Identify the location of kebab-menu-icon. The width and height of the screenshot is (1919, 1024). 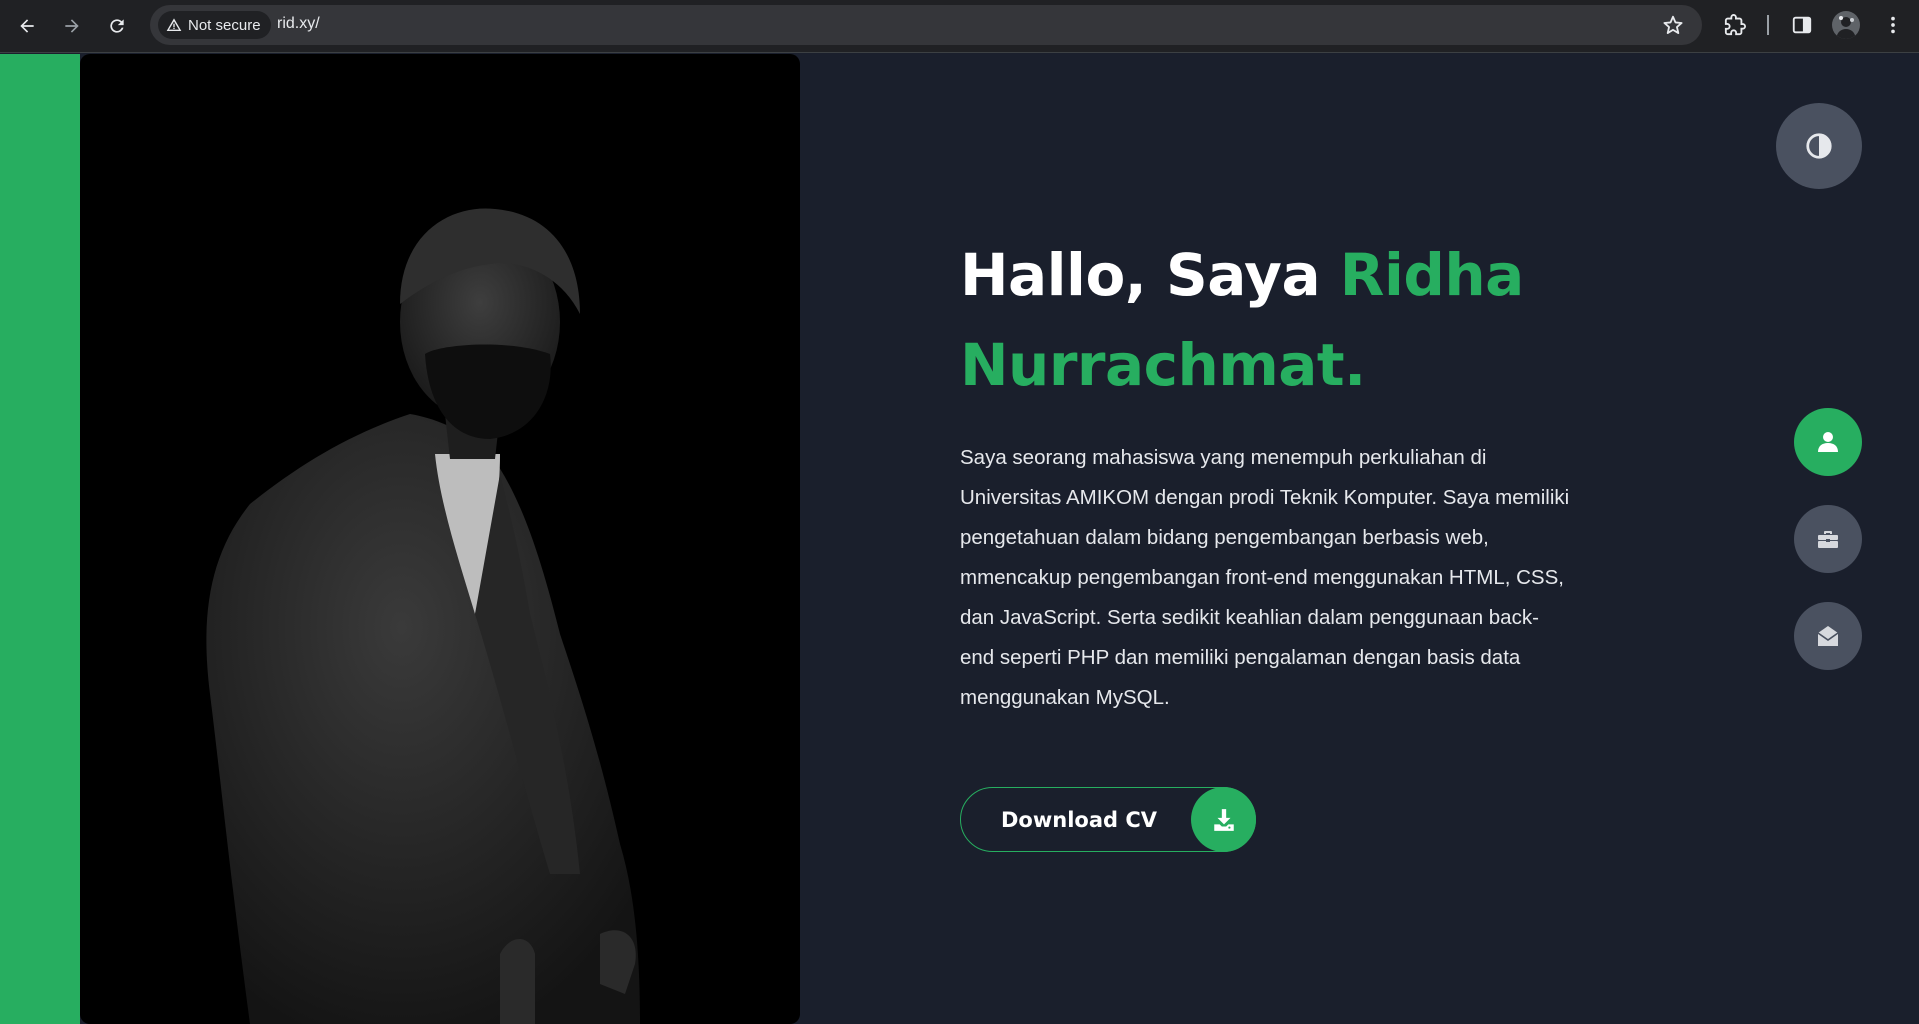
(1893, 25).